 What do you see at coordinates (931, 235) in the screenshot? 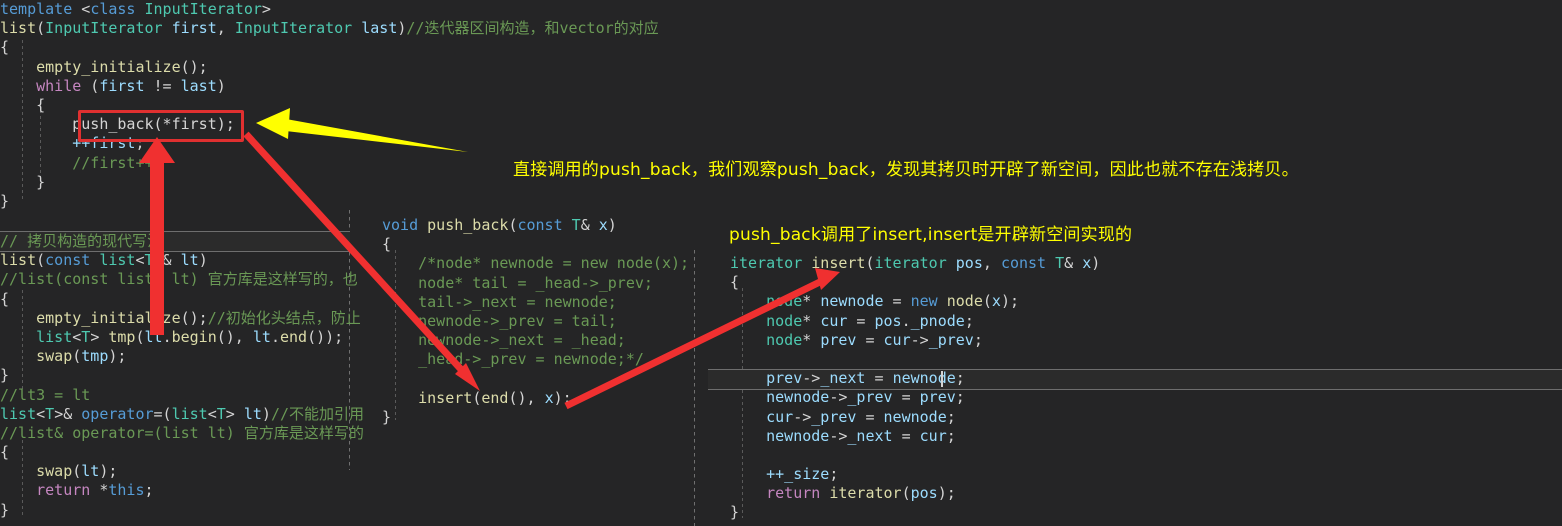
I see `annotation-note-2: push_back调用了insert,insert是开辟新空间实现的` at bounding box center [931, 235].